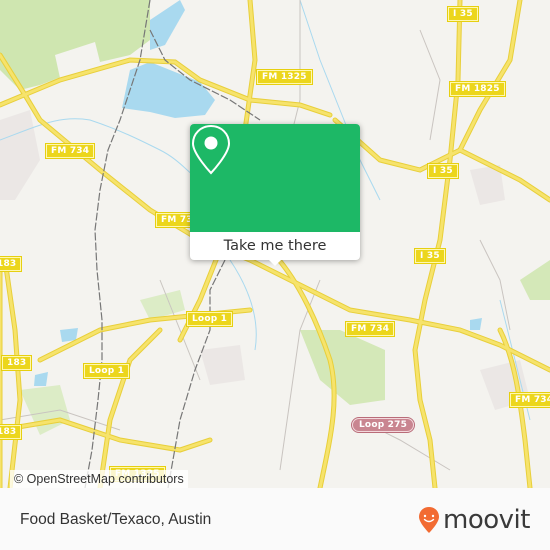 Image resolution: width=550 pixels, height=550 pixels. I want to click on location-pin-icon, so click(211, 149).